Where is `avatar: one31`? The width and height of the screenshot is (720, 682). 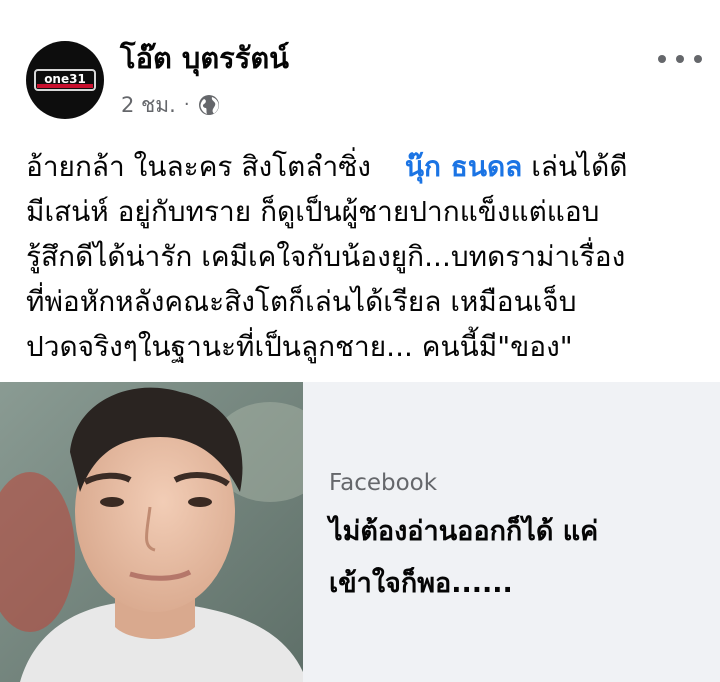
avatar: one31 is located at coordinates (65, 80).